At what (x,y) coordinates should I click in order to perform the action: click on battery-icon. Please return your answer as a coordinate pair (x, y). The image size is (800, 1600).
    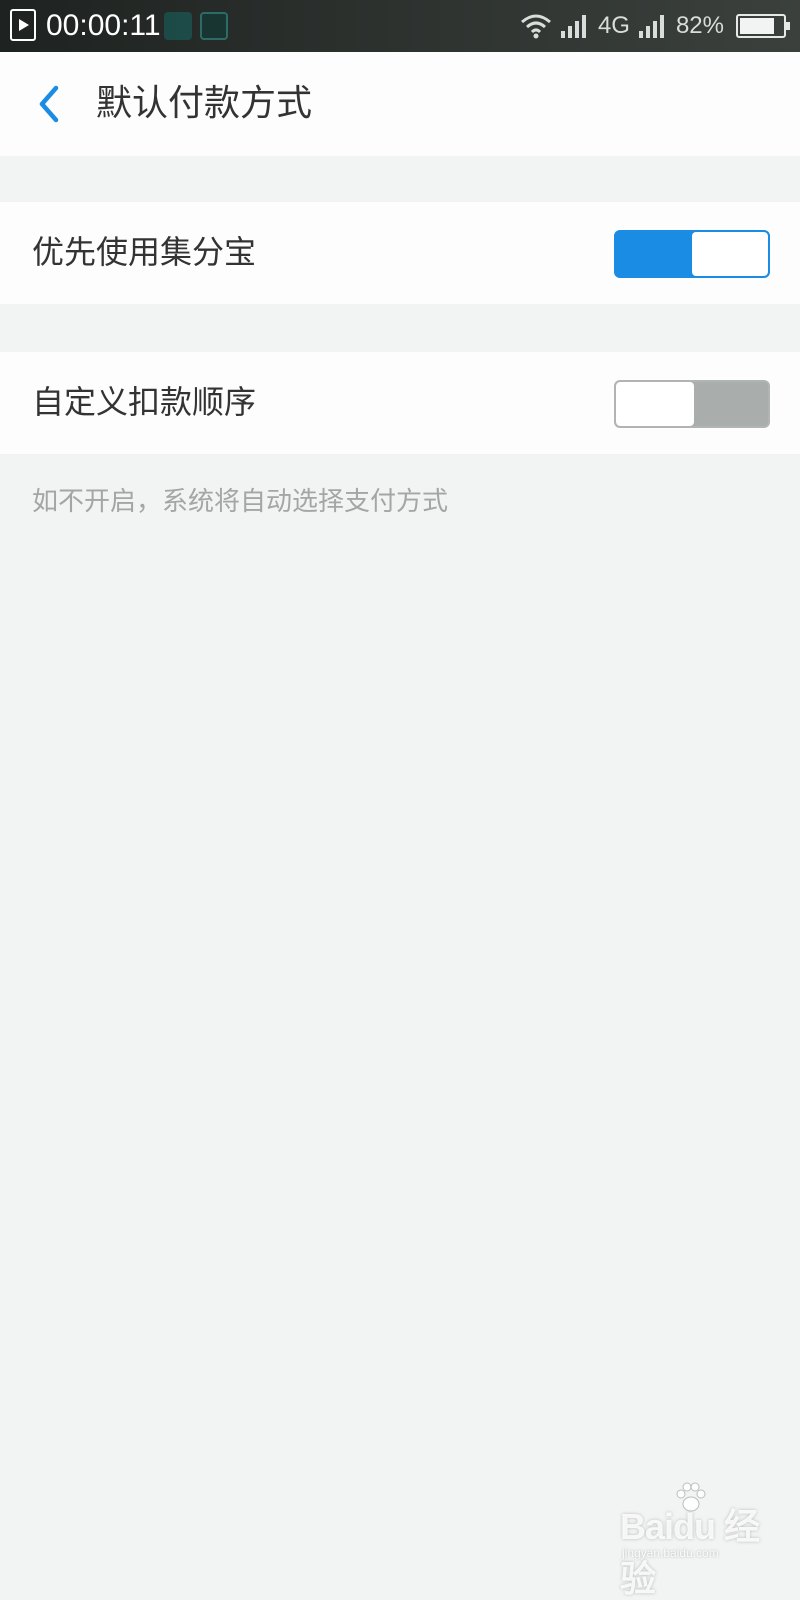
    Looking at the image, I should click on (763, 26).